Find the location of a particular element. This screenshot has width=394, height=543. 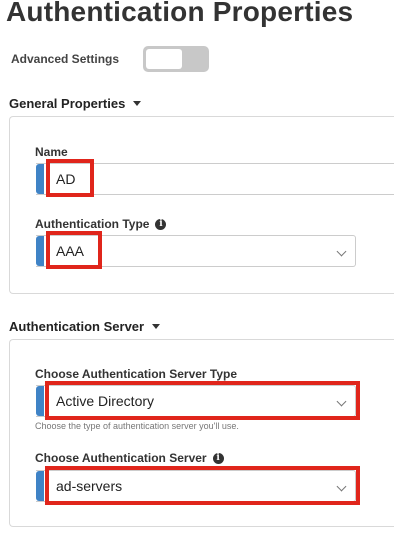

general-properties-header: General Properties is located at coordinates (75, 103).